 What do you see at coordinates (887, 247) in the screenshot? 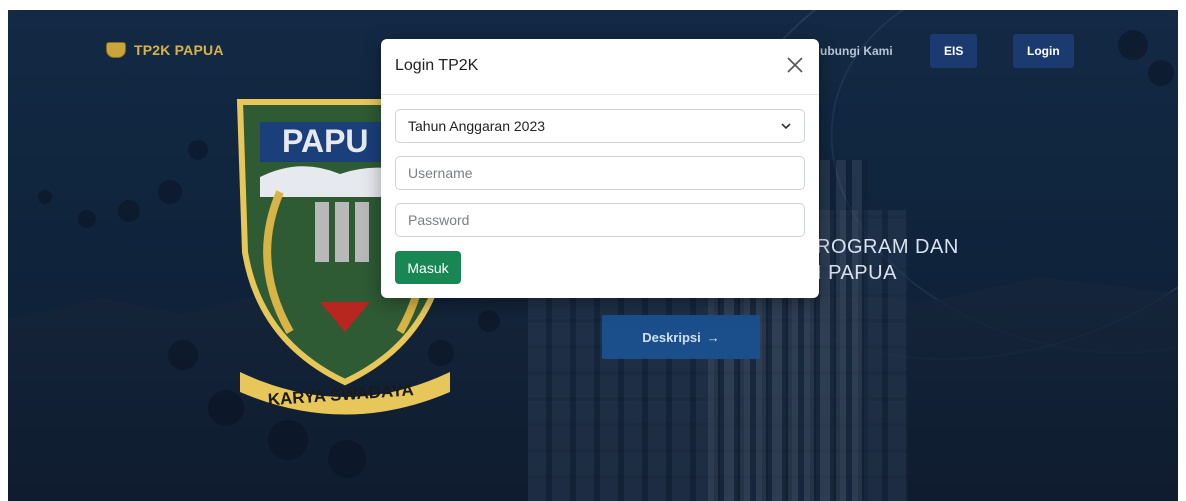
I see `hero-title-line1: ROGRAM DAN` at bounding box center [887, 247].